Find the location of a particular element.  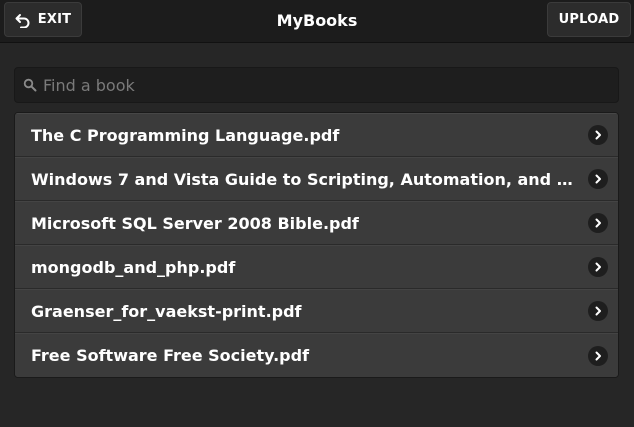

book-title: Microsoft SQL Server 2008 Bible.pdf is located at coordinates (195, 223).